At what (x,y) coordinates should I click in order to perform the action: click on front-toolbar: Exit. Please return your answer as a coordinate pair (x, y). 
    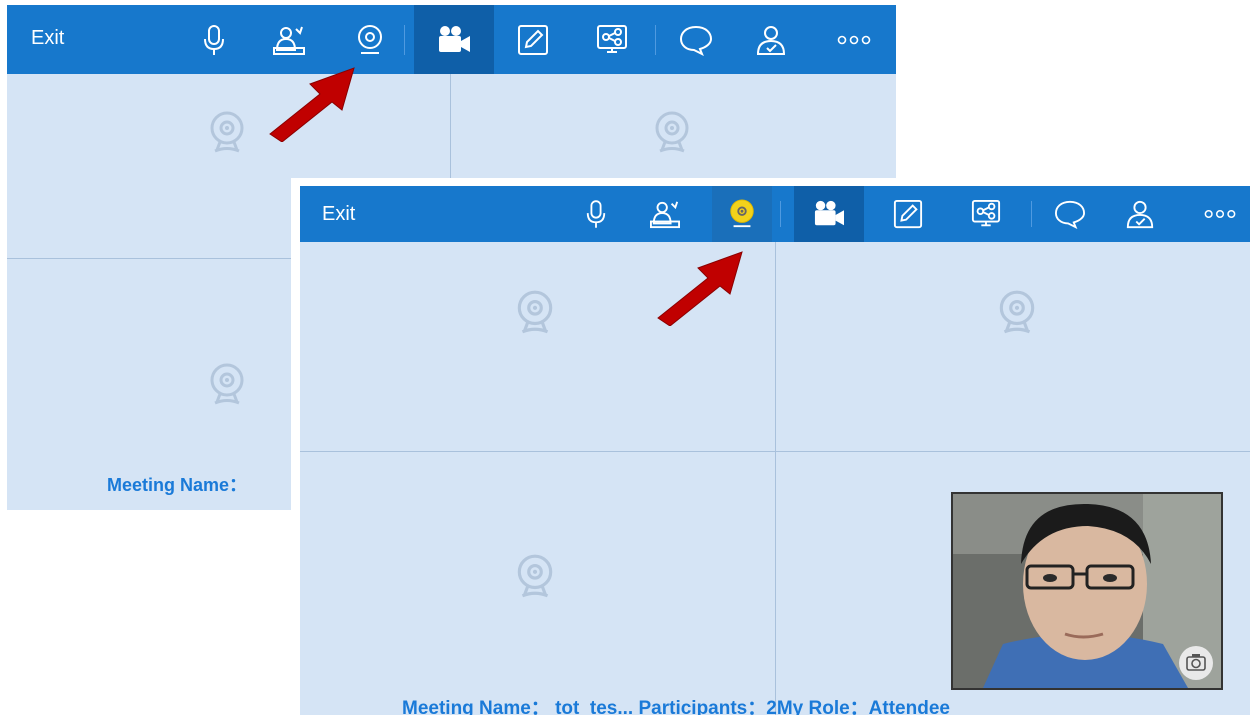
    Looking at the image, I should click on (775, 214).